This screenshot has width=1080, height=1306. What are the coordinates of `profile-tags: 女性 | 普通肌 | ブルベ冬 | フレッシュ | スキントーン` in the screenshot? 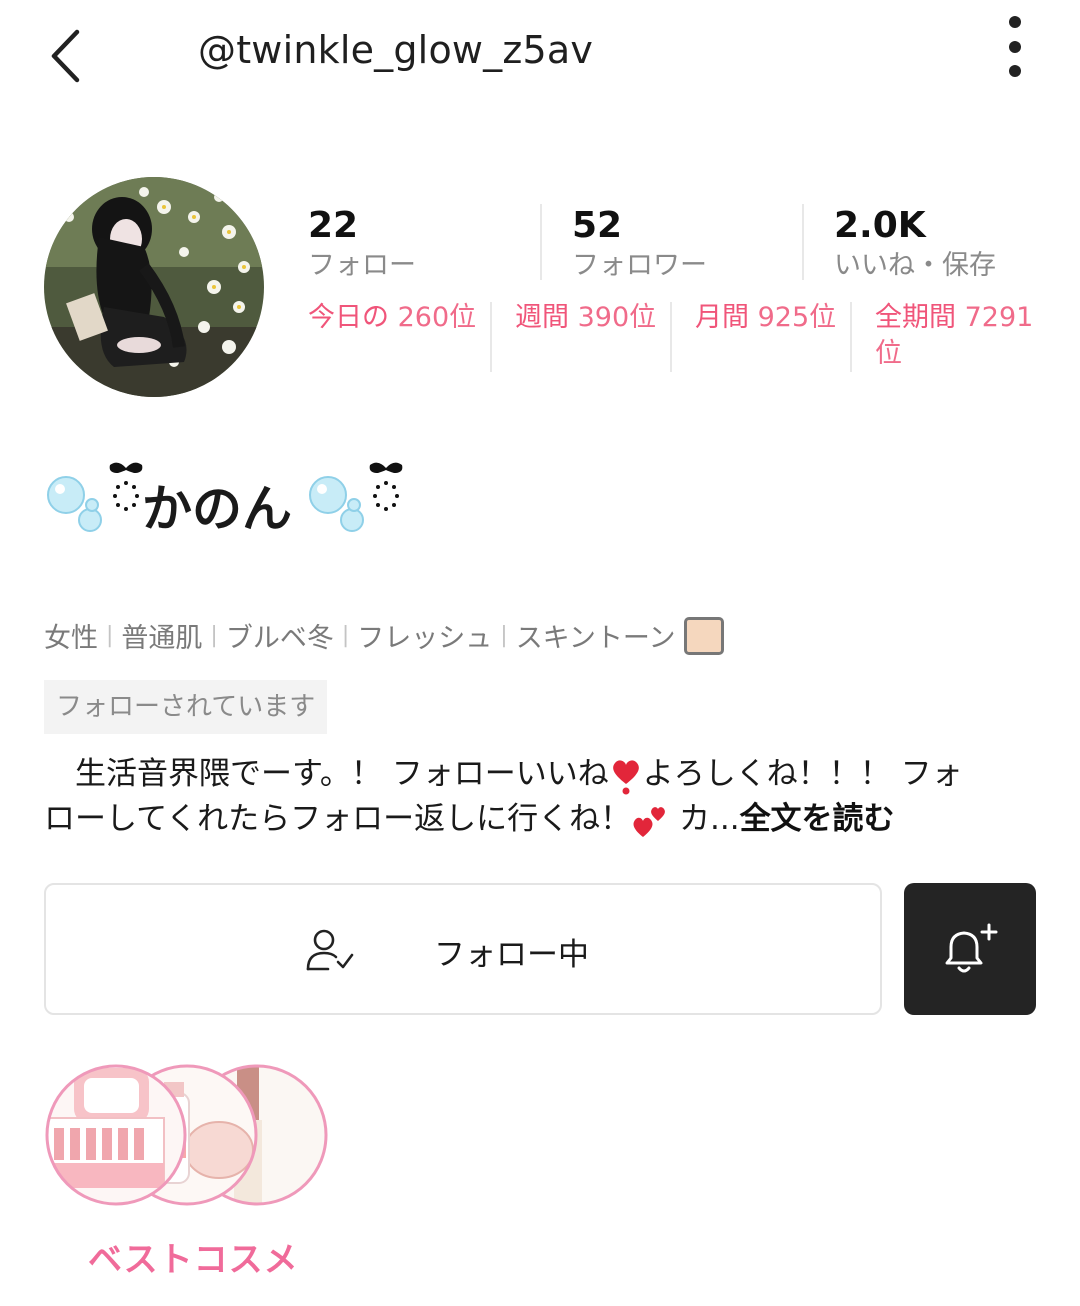 It's located at (384, 635).